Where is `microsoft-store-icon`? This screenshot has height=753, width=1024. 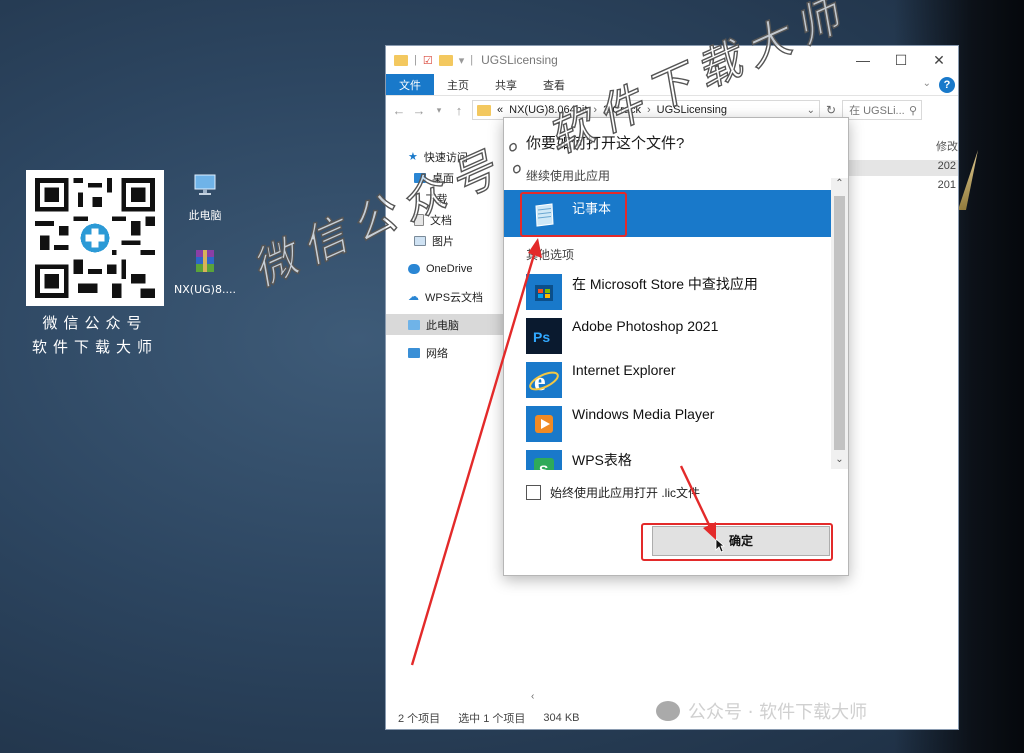 microsoft-store-icon is located at coordinates (544, 292).